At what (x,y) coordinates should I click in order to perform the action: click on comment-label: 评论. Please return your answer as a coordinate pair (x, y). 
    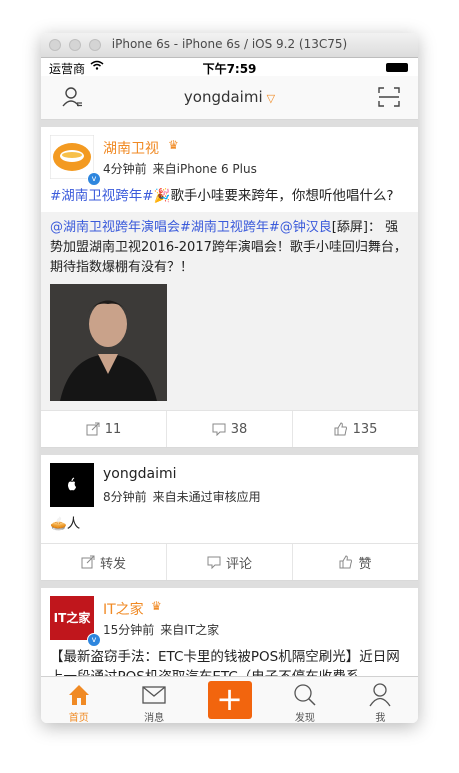
    Looking at the image, I should click on (238, 564).